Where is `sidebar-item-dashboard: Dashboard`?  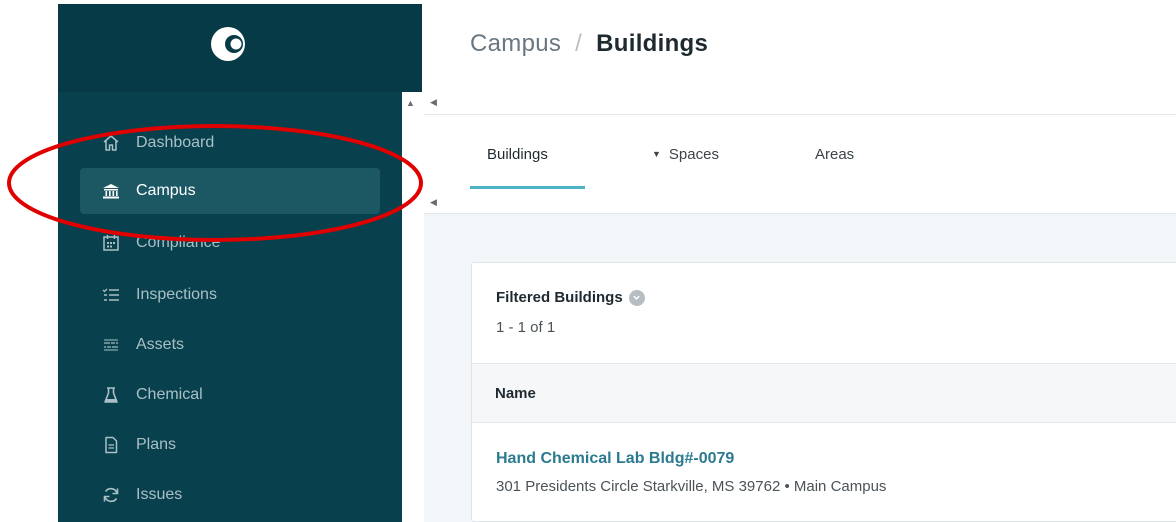 sidebar-item-dashboard: Dashboard is located at coordinates (230, 143).